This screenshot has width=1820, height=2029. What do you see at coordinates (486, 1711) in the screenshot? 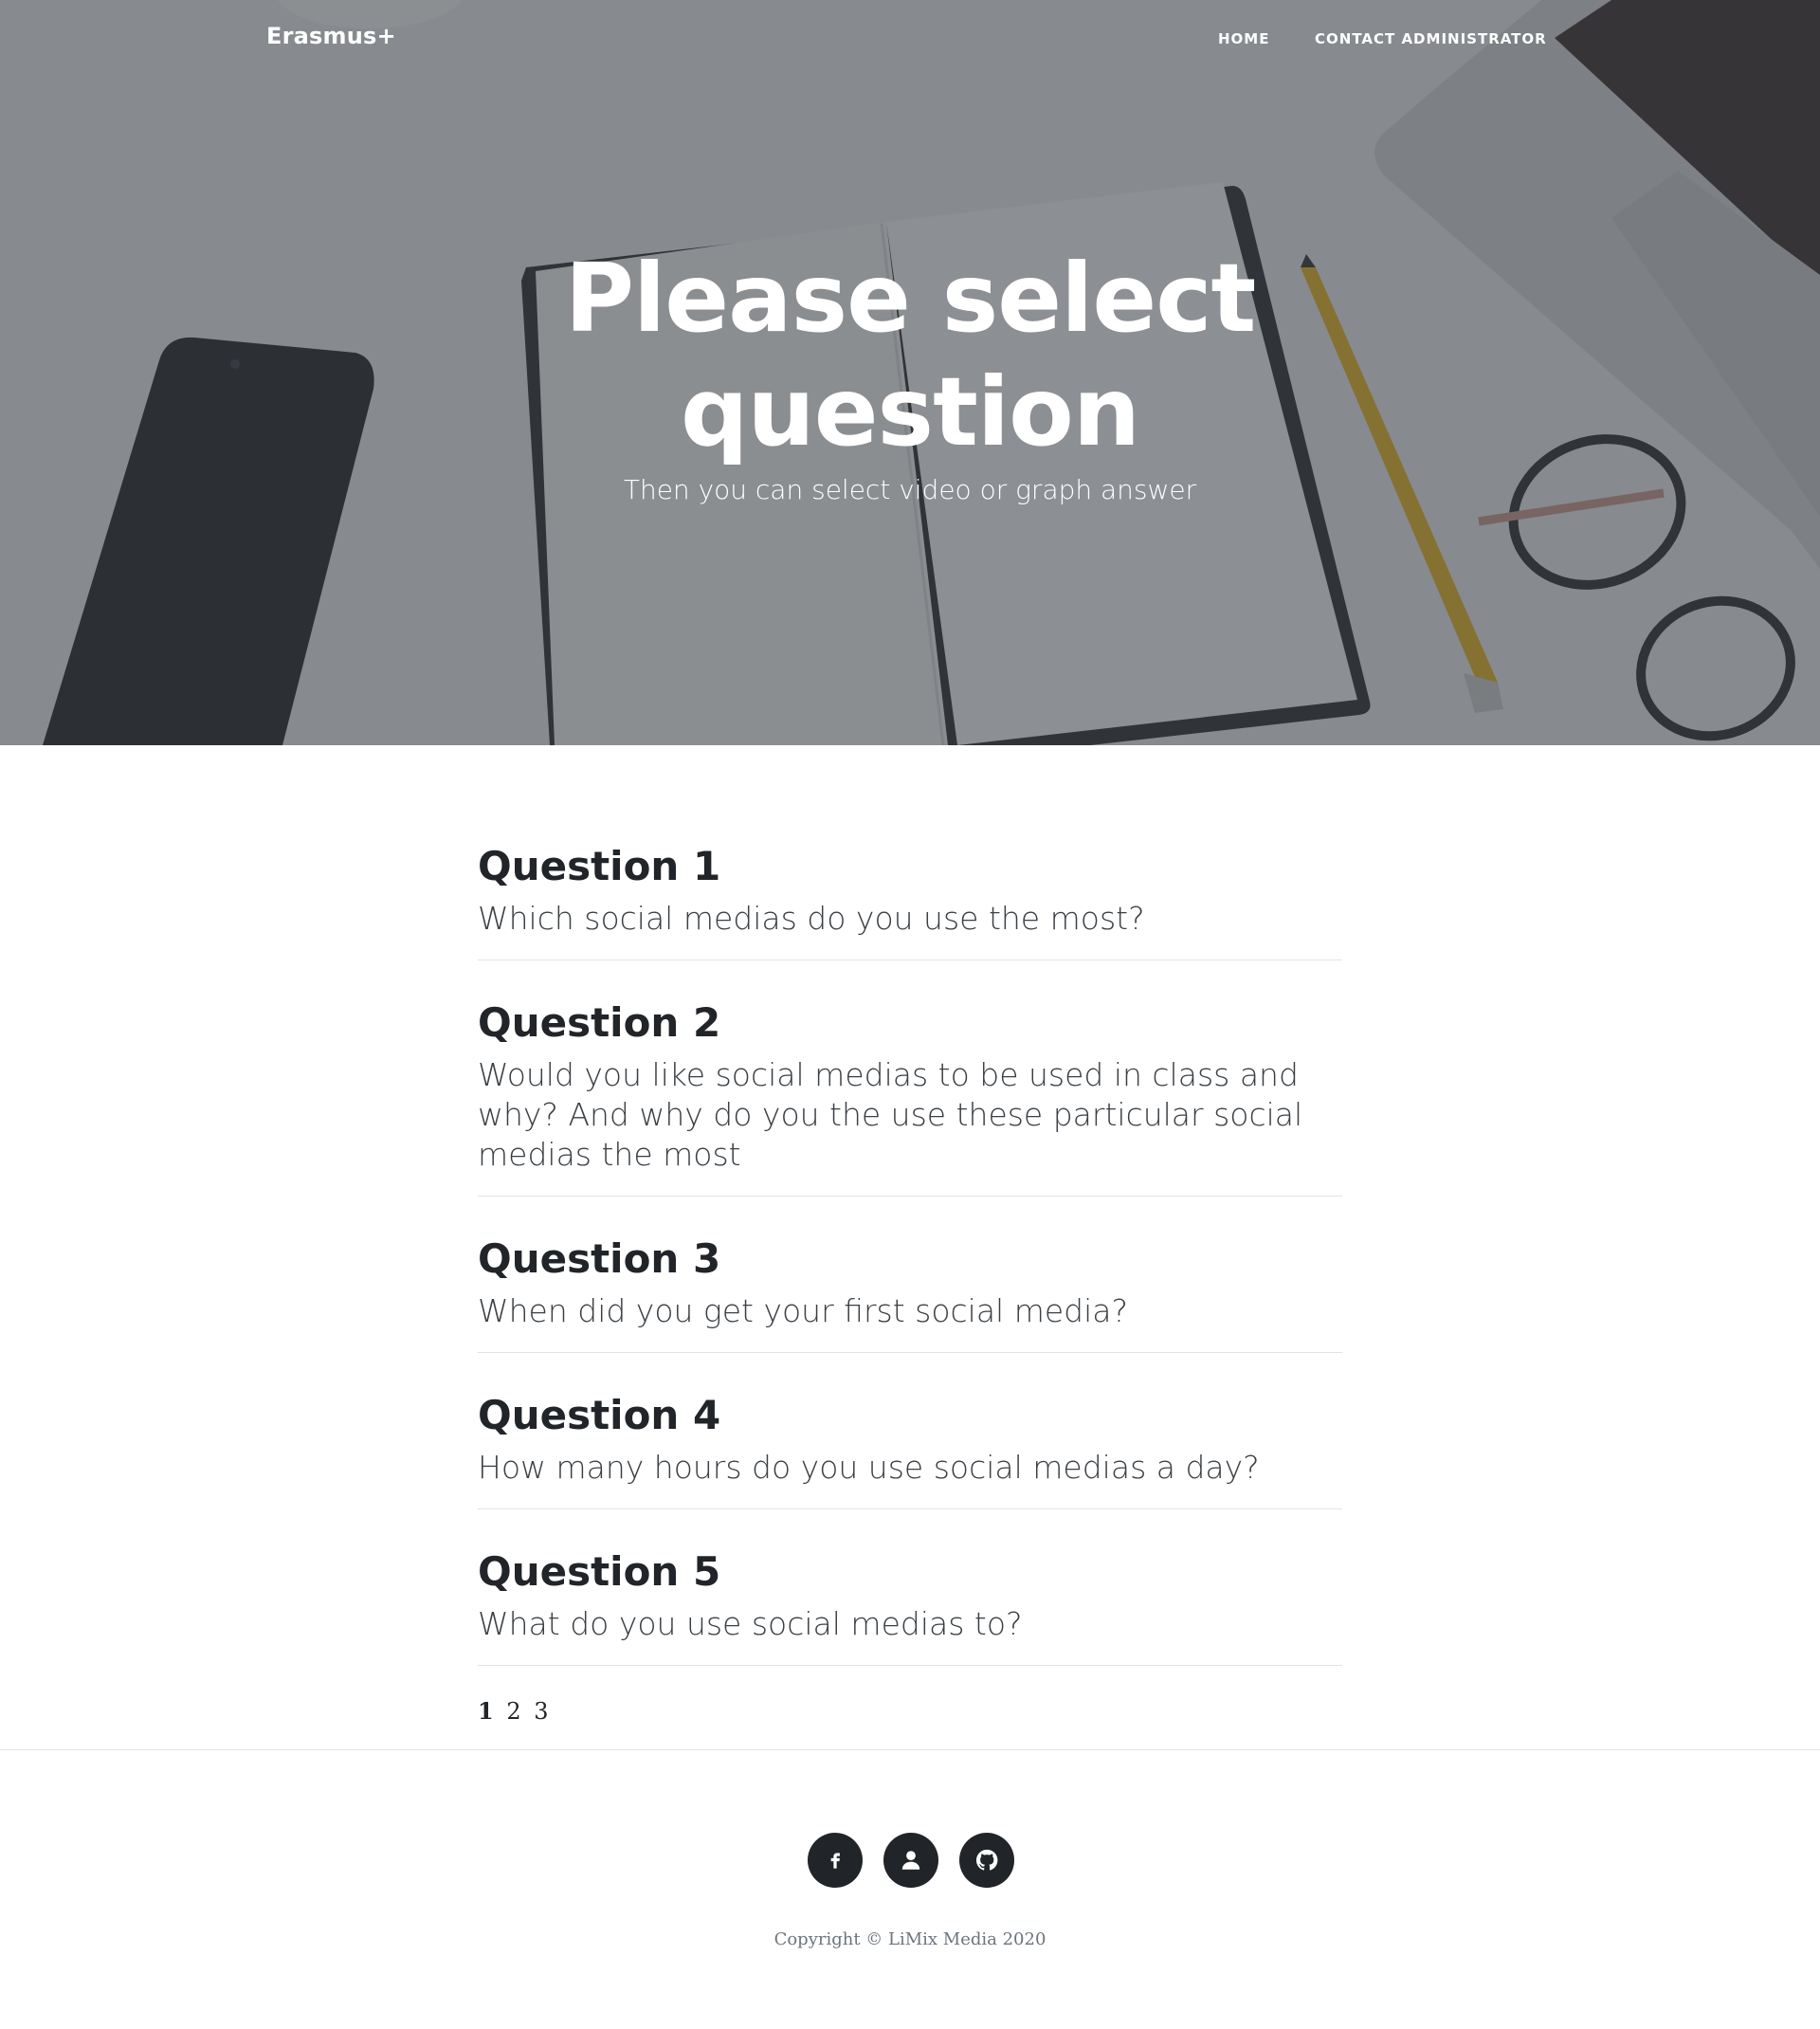
I see `page-link-1: 1` at bounding box center [486, 1711].